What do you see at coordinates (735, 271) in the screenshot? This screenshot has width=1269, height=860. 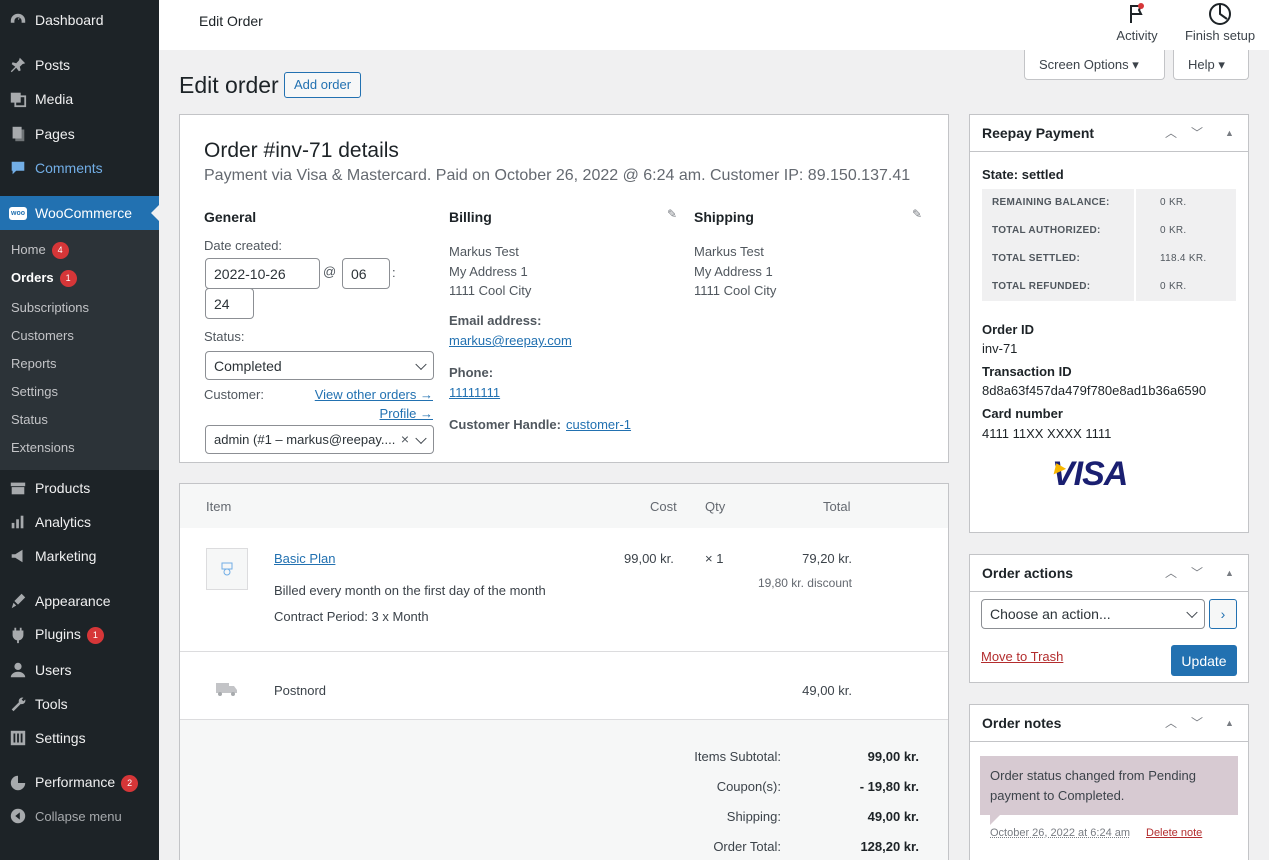 I see `shipping-address: Markus Test My Address 1 1111 Cool City` at bounding box center [735, 271].